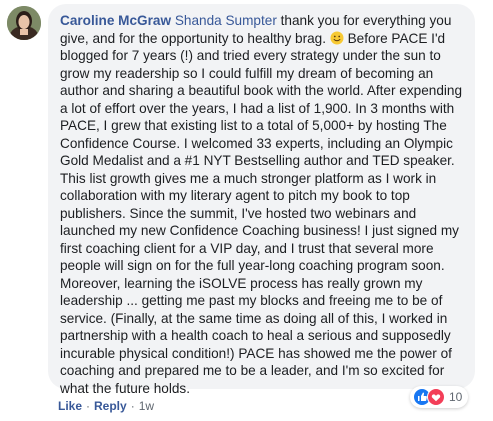 The image size is (493, 421). What do you see at coordinates (115, 20) in the screenshot?
I see `comment-author: Caroline McGraw` at bounding box center [115, 20].